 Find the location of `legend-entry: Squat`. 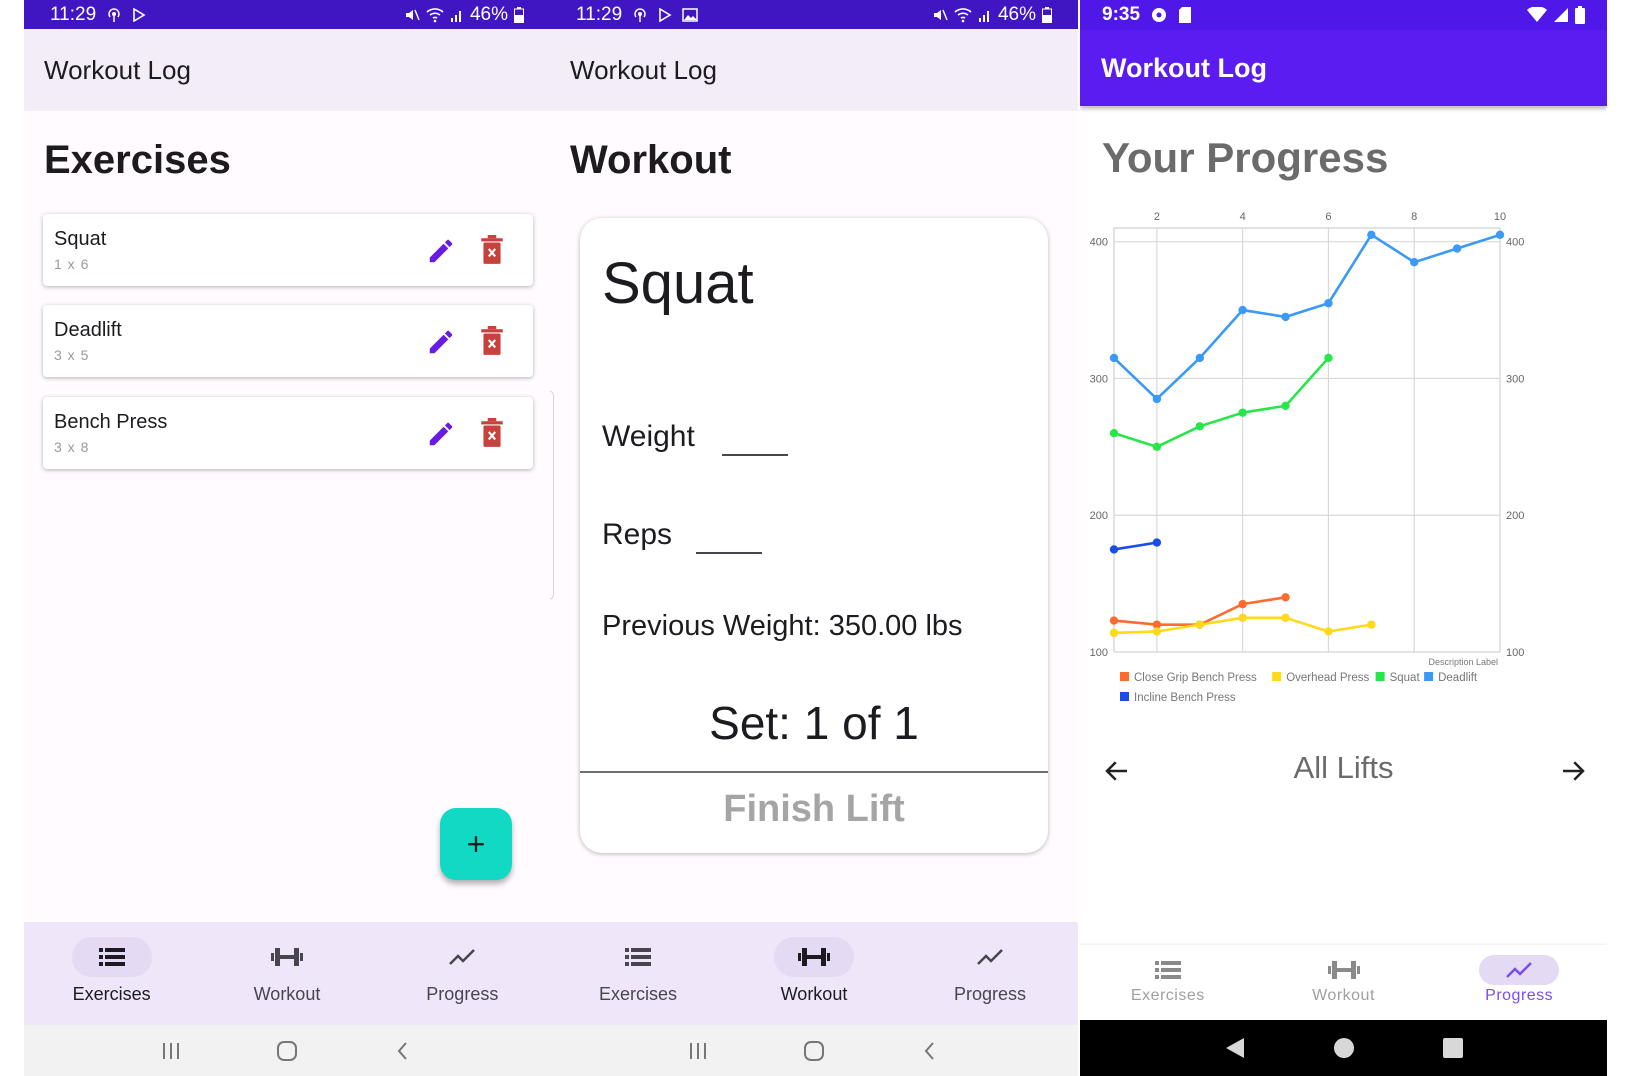

legend-entry: Squat is located at coordinates (1405, 678).